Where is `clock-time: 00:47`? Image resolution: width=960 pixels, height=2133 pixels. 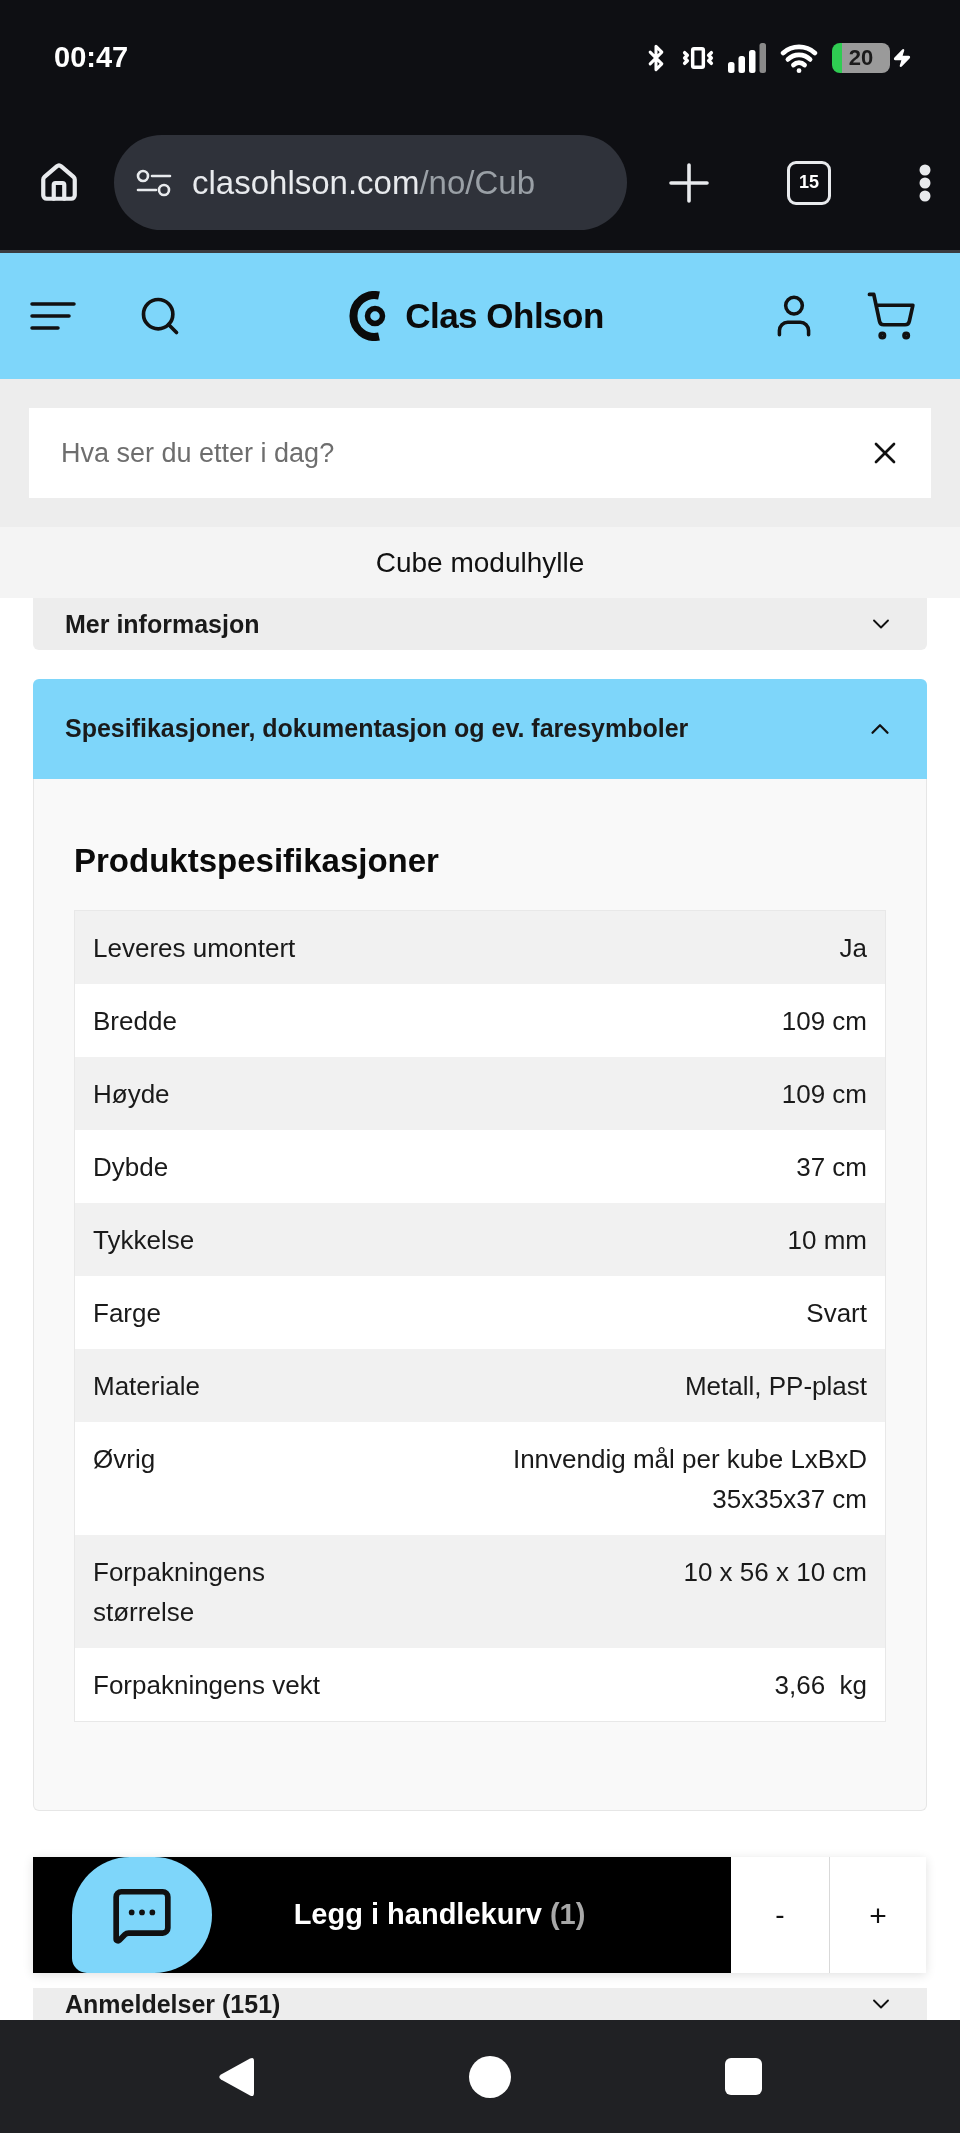
clock-time: 00:47 is located at coordinates (91, 57).